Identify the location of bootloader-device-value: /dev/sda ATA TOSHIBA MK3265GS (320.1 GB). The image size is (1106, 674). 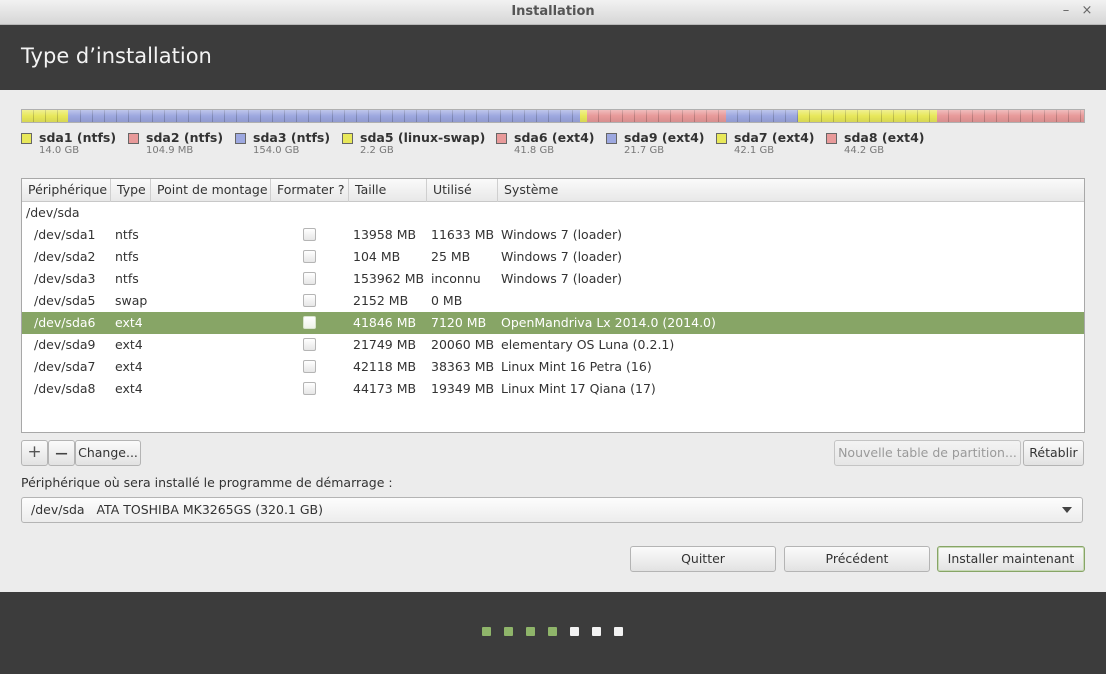
(177, 509).